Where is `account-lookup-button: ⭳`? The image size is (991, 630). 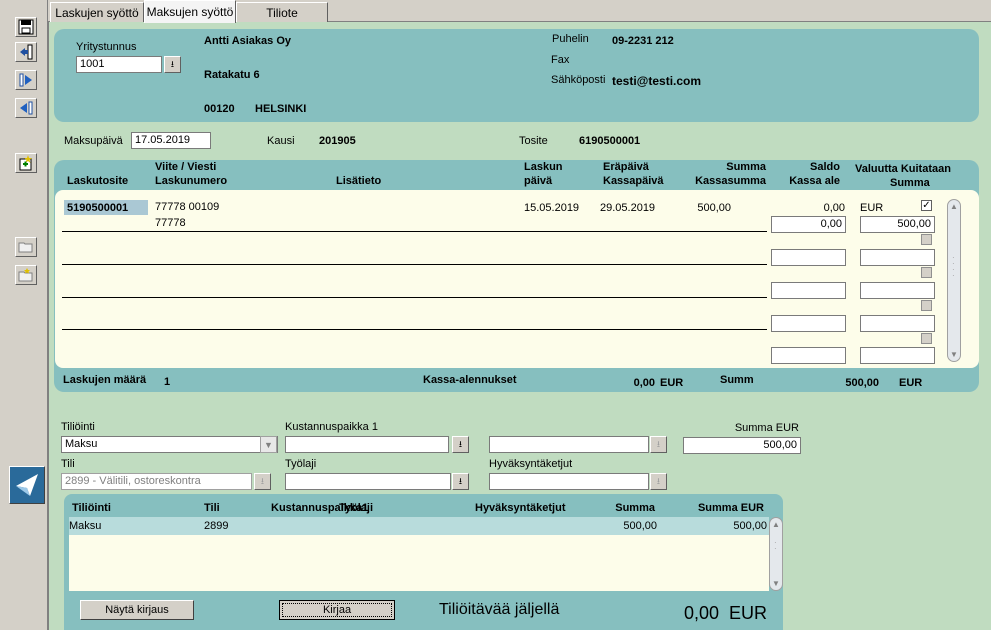
account-lookup-button: ⭳ is located at coordinates (262, 481).